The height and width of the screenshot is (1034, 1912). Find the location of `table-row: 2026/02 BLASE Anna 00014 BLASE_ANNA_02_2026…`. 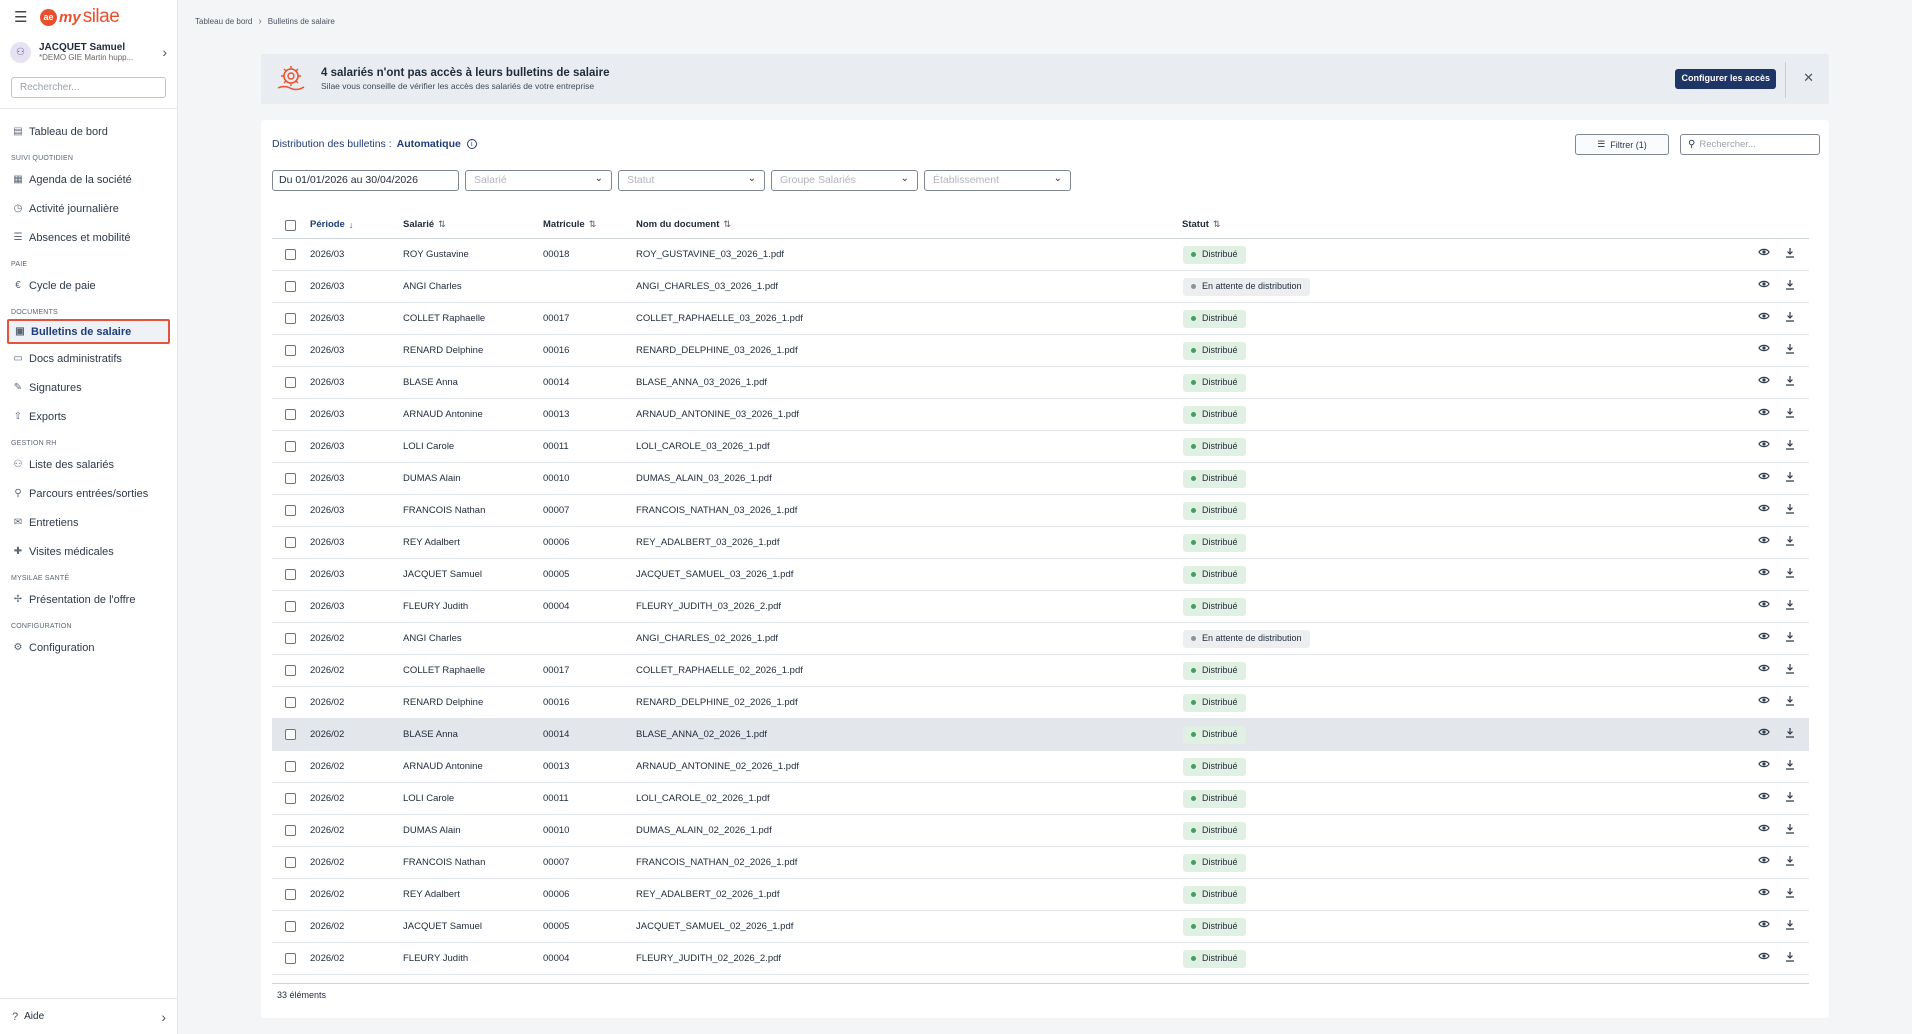

table-row: 2026/02 BLASE Anna 00014 BLASE_ANNA_02_2026… is located at coordinates (1040, 735).